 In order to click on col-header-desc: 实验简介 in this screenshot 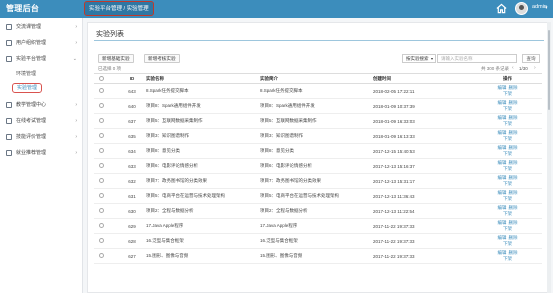, I will do `click(316, 78)`.